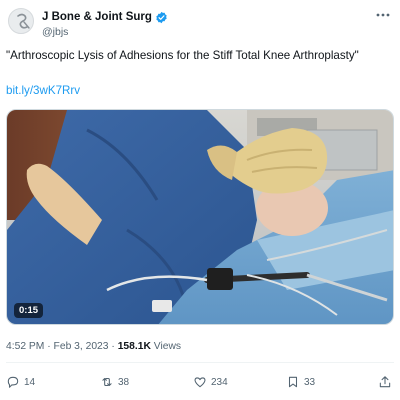  I want to click on share-button, so click(385, 382).